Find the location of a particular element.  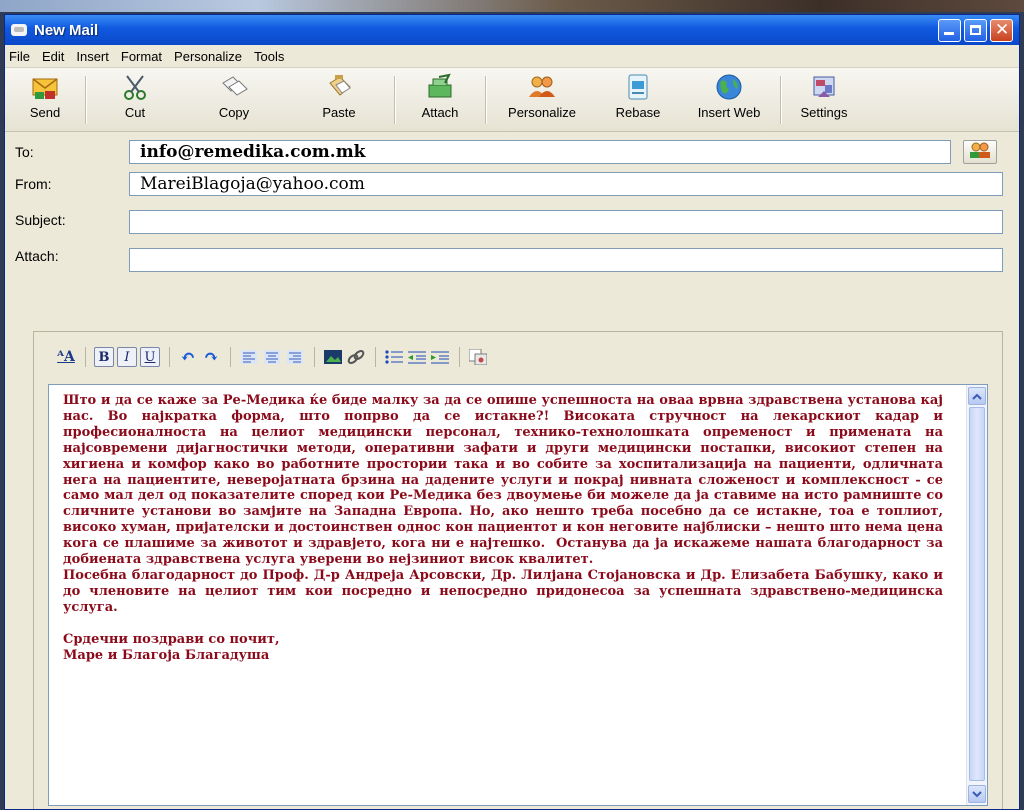

align-left-icon is located at coordinates (249, 357).